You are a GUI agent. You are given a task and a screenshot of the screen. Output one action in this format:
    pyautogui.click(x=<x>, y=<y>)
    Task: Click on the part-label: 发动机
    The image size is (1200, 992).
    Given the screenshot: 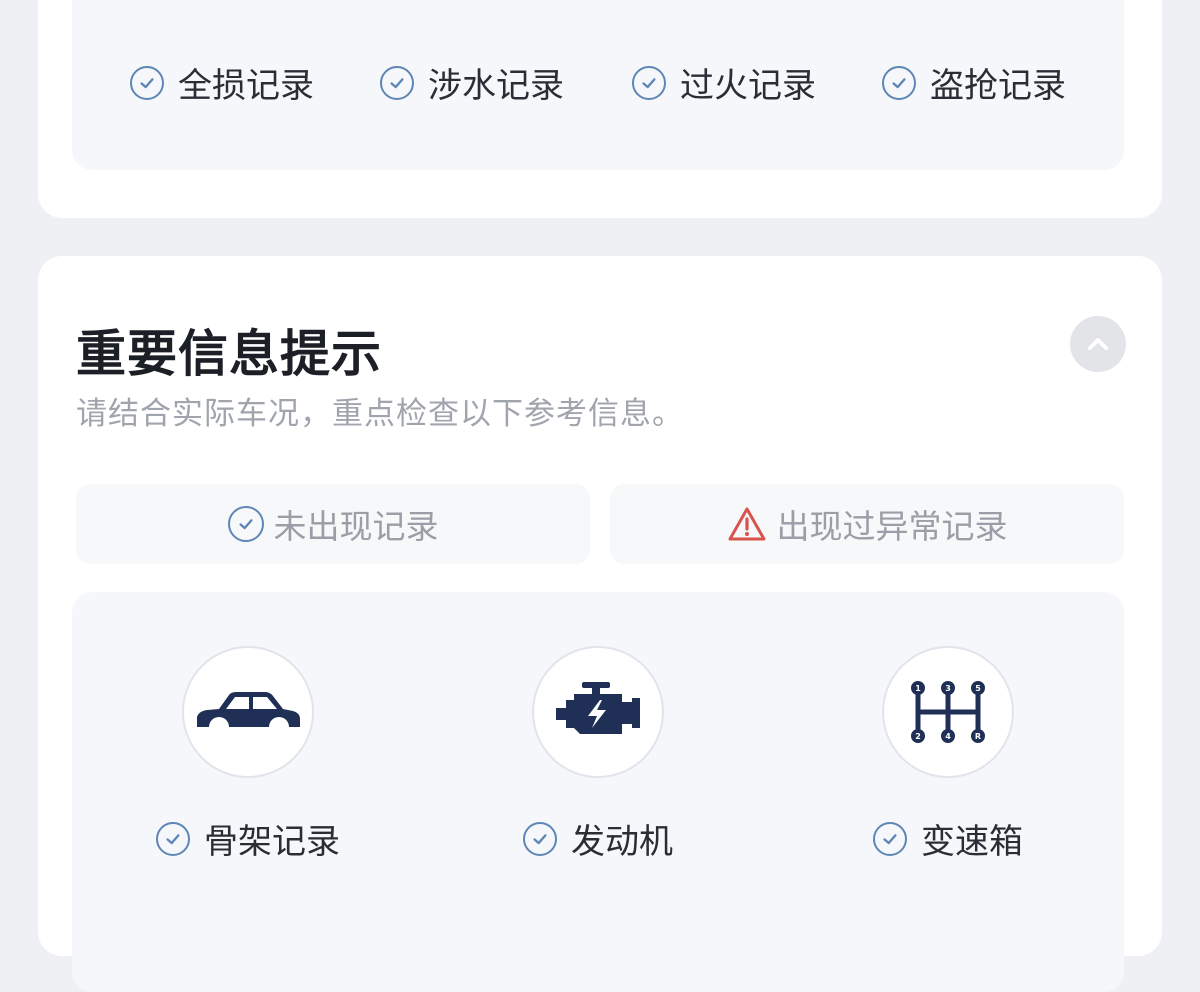 What is the action you would take?
    pyautogui.click(x=622, y=842)
    